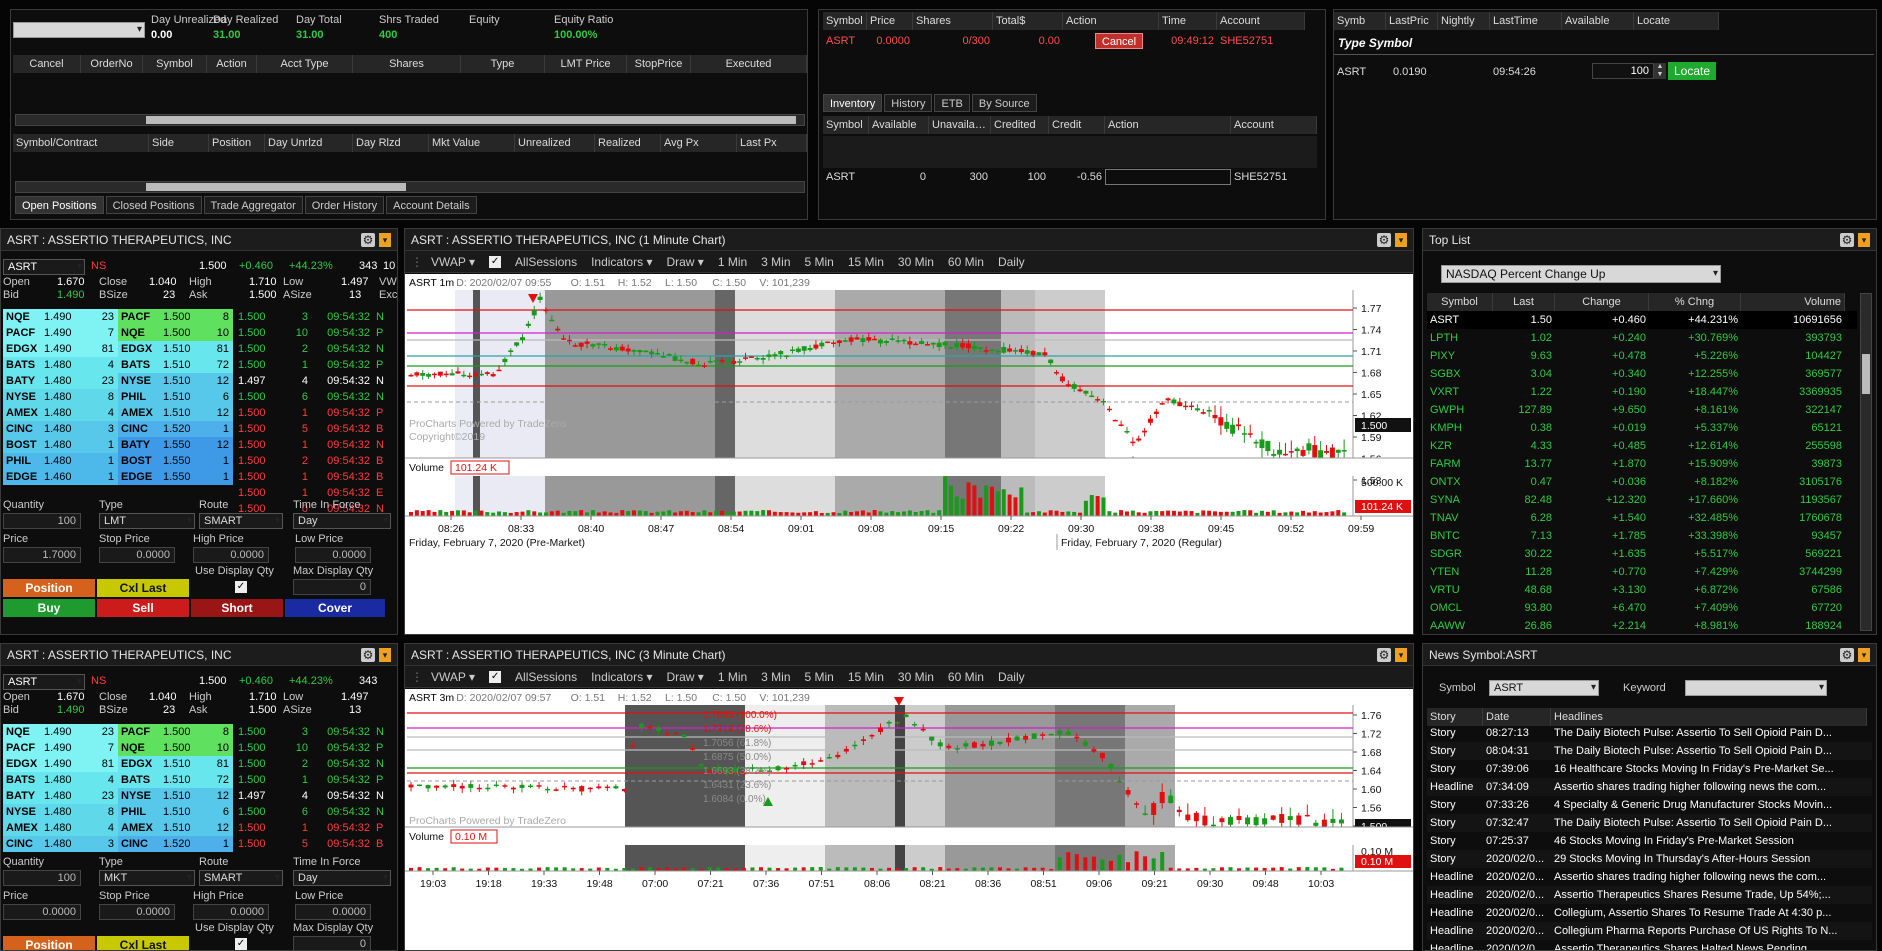 This screenshot has height=951, width=1882. Describe the element at coordinates (60, 445) in the screenshot. I see `bid-row: BOST 1.480 1` at that location.